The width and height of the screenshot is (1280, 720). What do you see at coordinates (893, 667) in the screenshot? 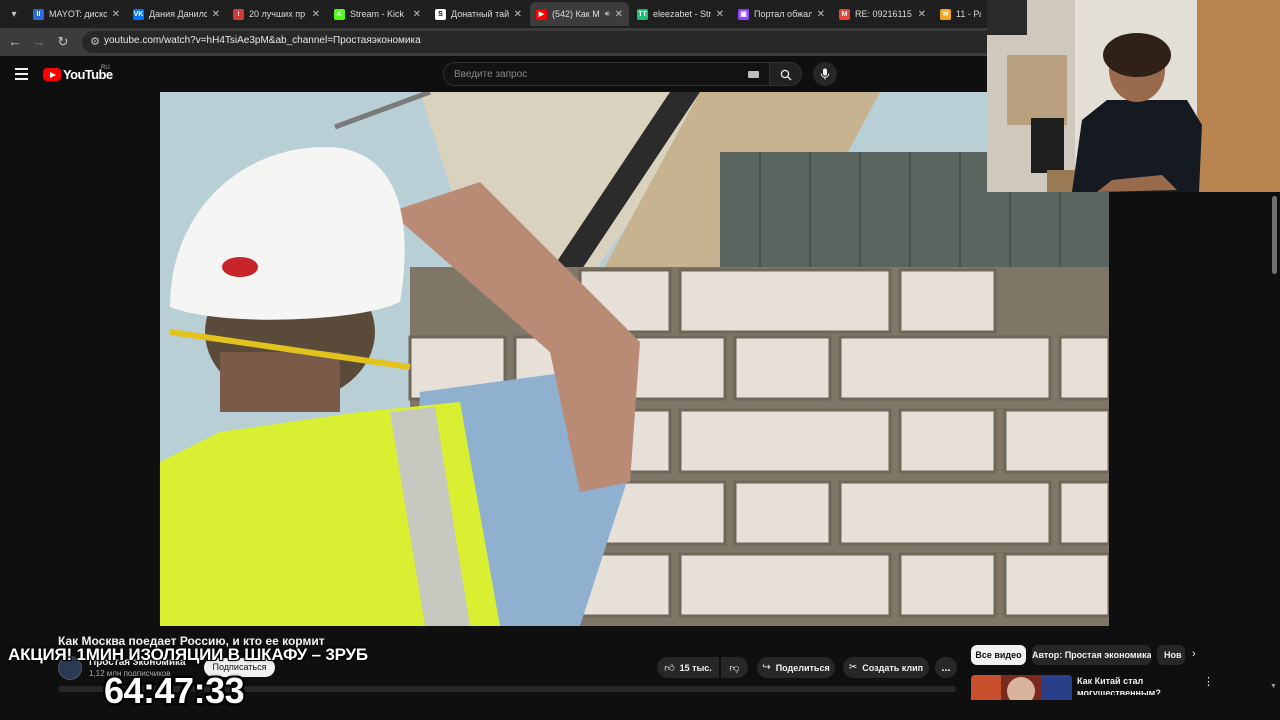
I see `clip-label: Создать клип` at bounding box center [893, 667].